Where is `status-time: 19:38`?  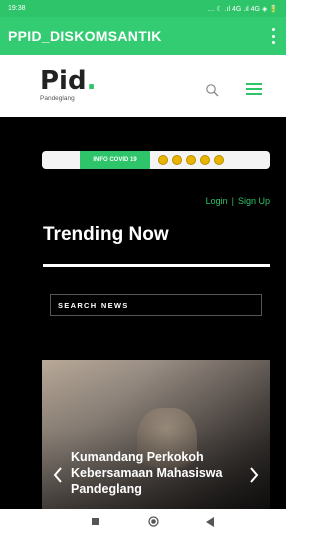 status-time: 19:38 is located at coordinates (17, 8).